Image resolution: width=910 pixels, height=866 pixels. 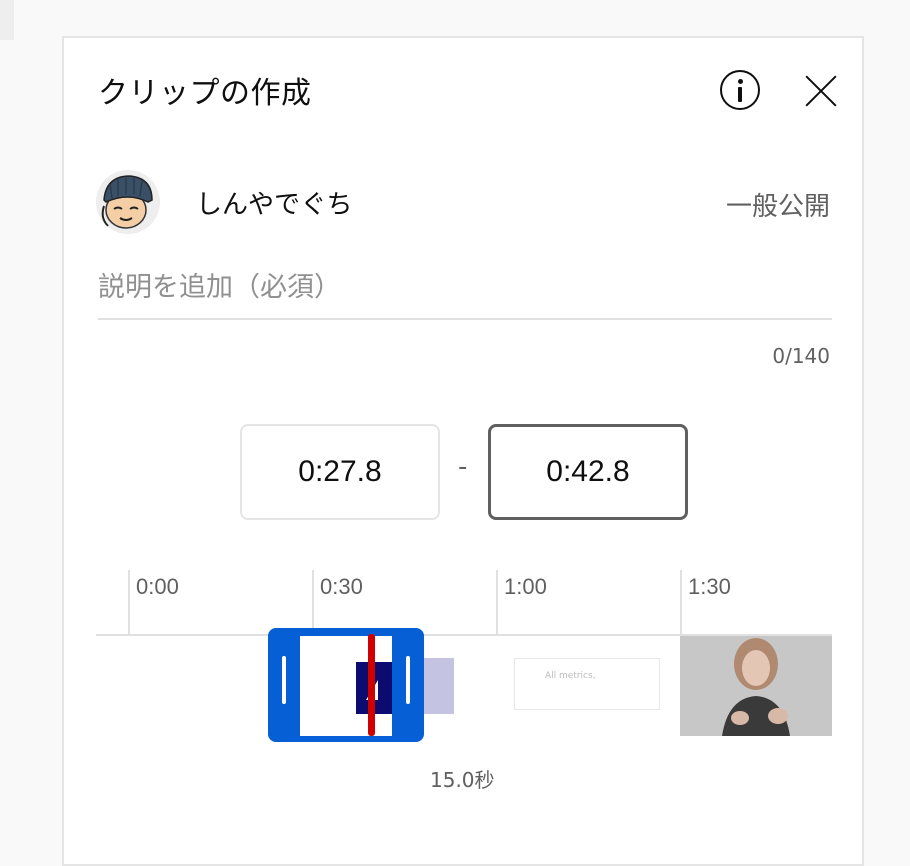 What do you see at coordinates (588, 472) in the screenshot?
I see `end-time-field: 0:42.8` at bounding box center [588, 472].